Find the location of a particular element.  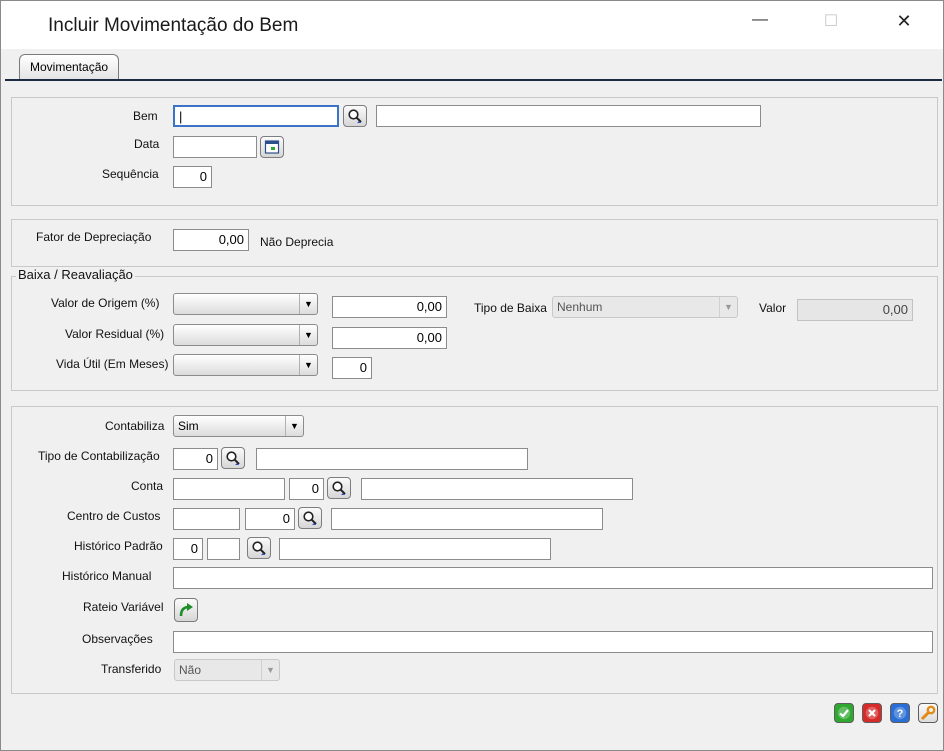

contabiliza-select: Sim ▼ is located at coordinates (238, 426).